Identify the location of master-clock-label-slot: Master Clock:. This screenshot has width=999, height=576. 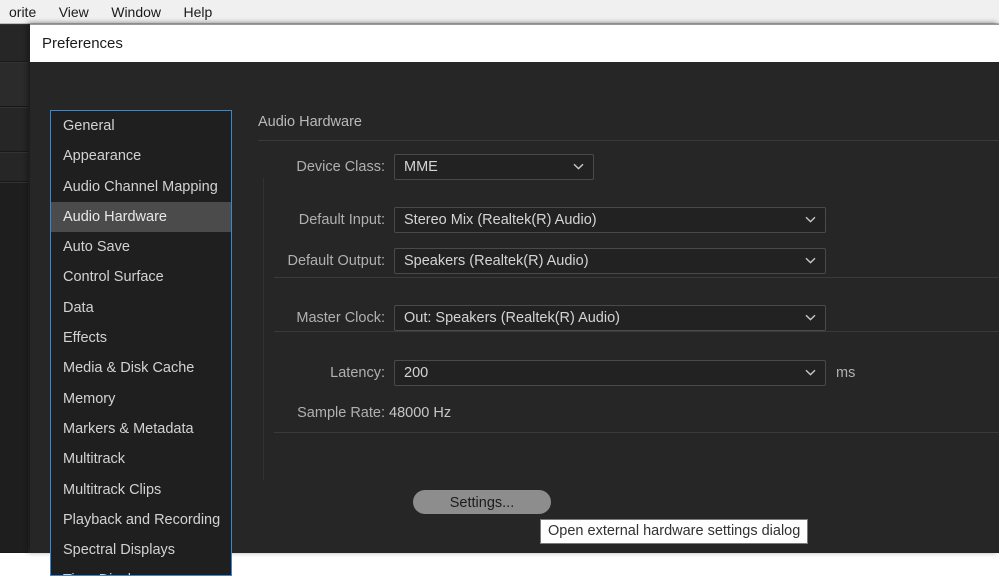
(321, 318).